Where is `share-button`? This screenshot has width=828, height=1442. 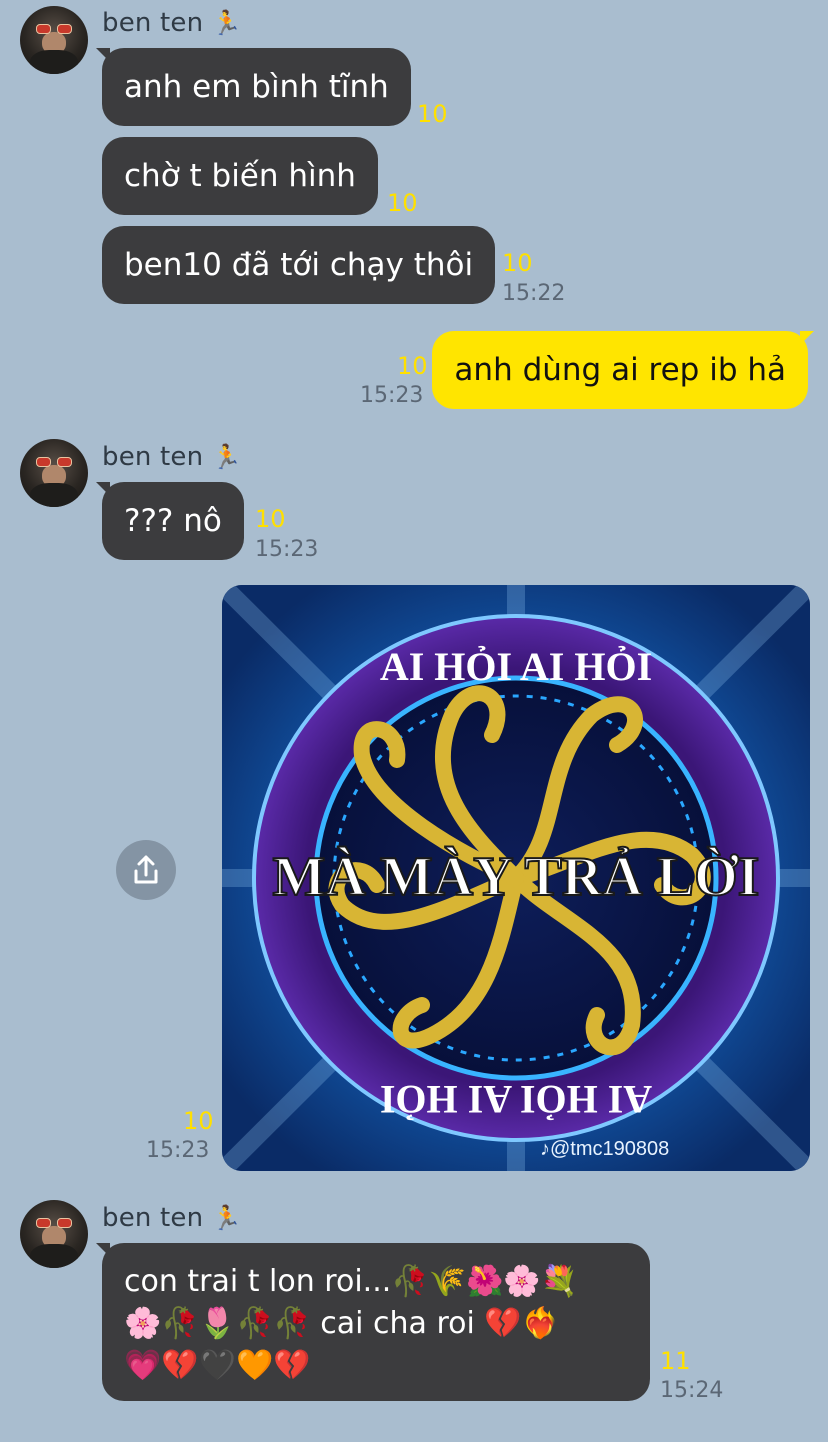
share-button is located at coordinates (146, 870).